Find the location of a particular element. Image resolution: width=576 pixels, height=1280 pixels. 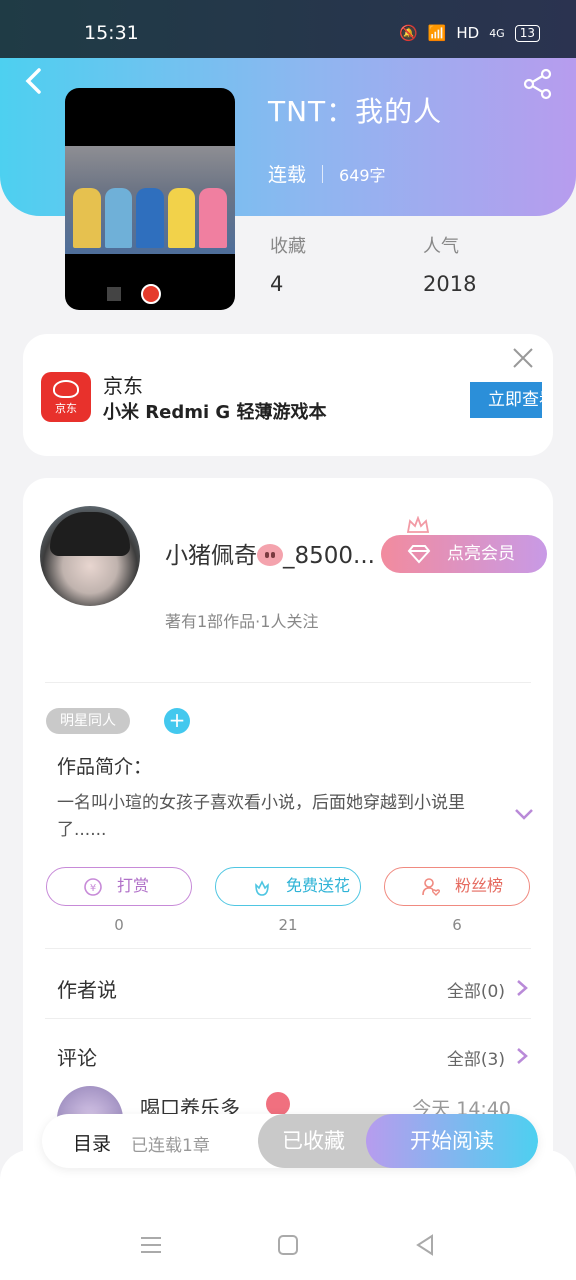

status-divider is located at coordinates (323, 173).